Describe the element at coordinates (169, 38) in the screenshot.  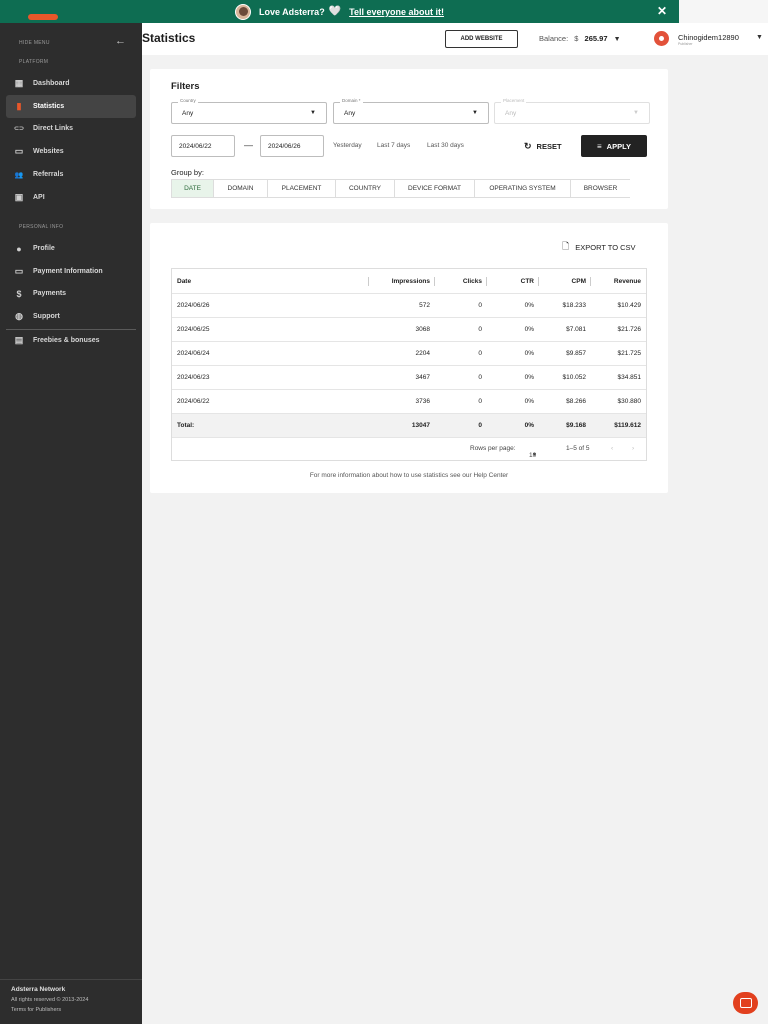
I see `page-title: Statistics` at that location.